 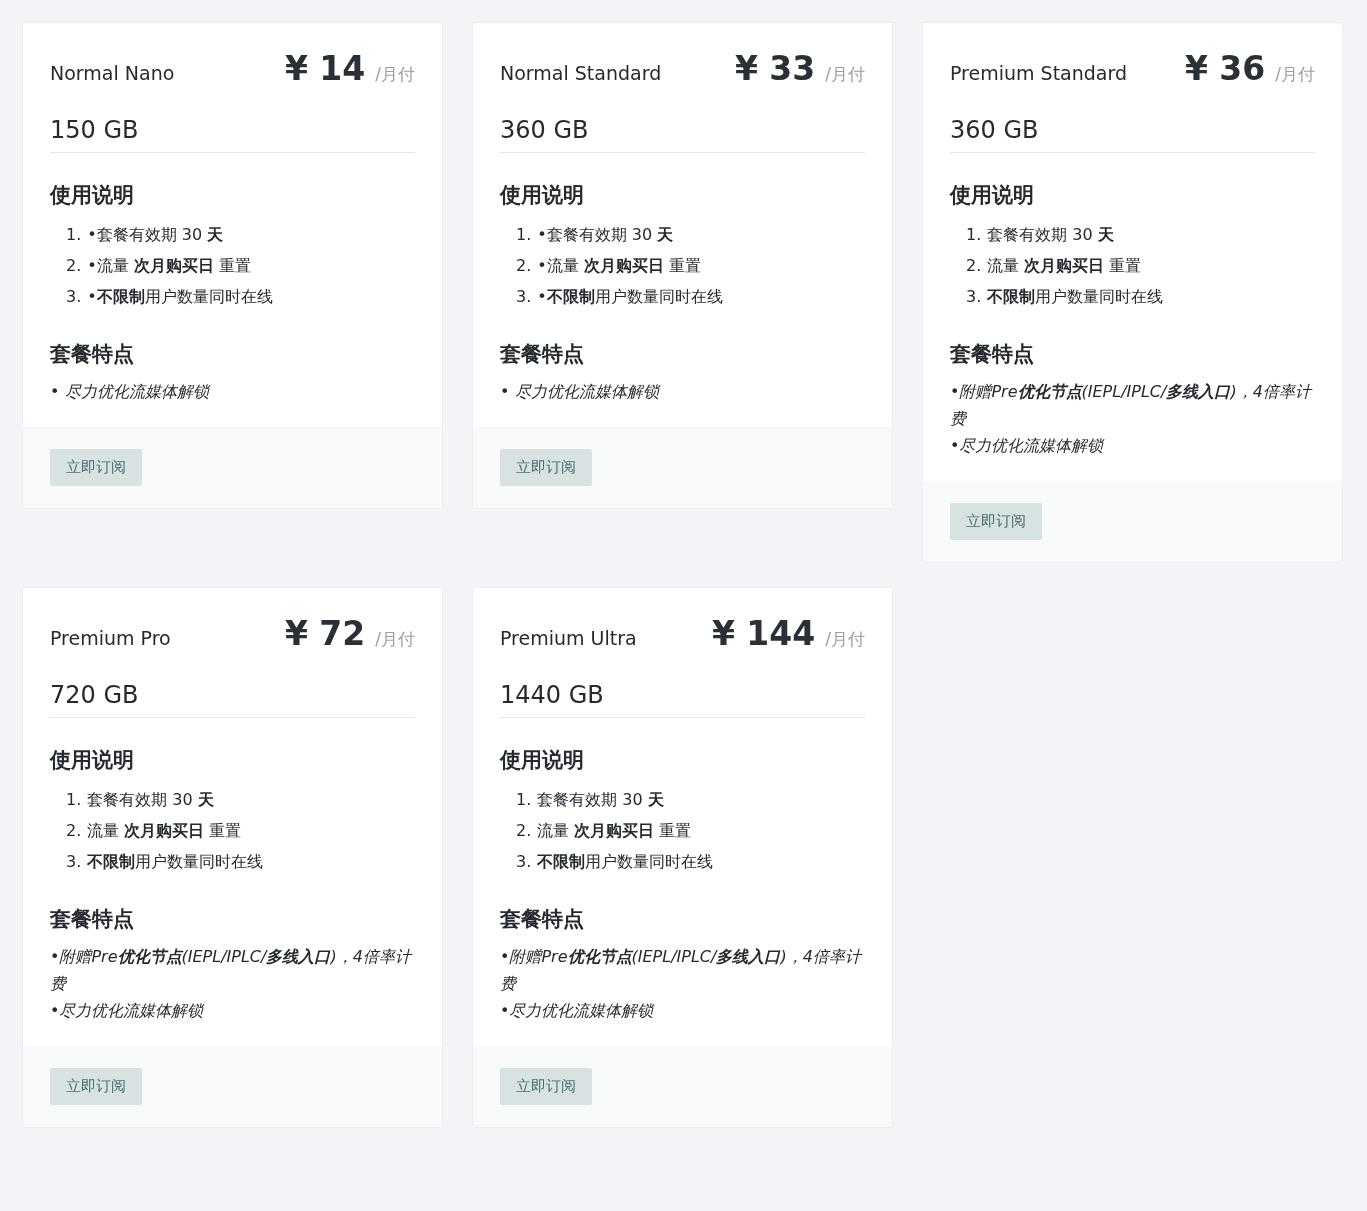 I want to click on price: ¥ 14, so click(x=325, y=68).